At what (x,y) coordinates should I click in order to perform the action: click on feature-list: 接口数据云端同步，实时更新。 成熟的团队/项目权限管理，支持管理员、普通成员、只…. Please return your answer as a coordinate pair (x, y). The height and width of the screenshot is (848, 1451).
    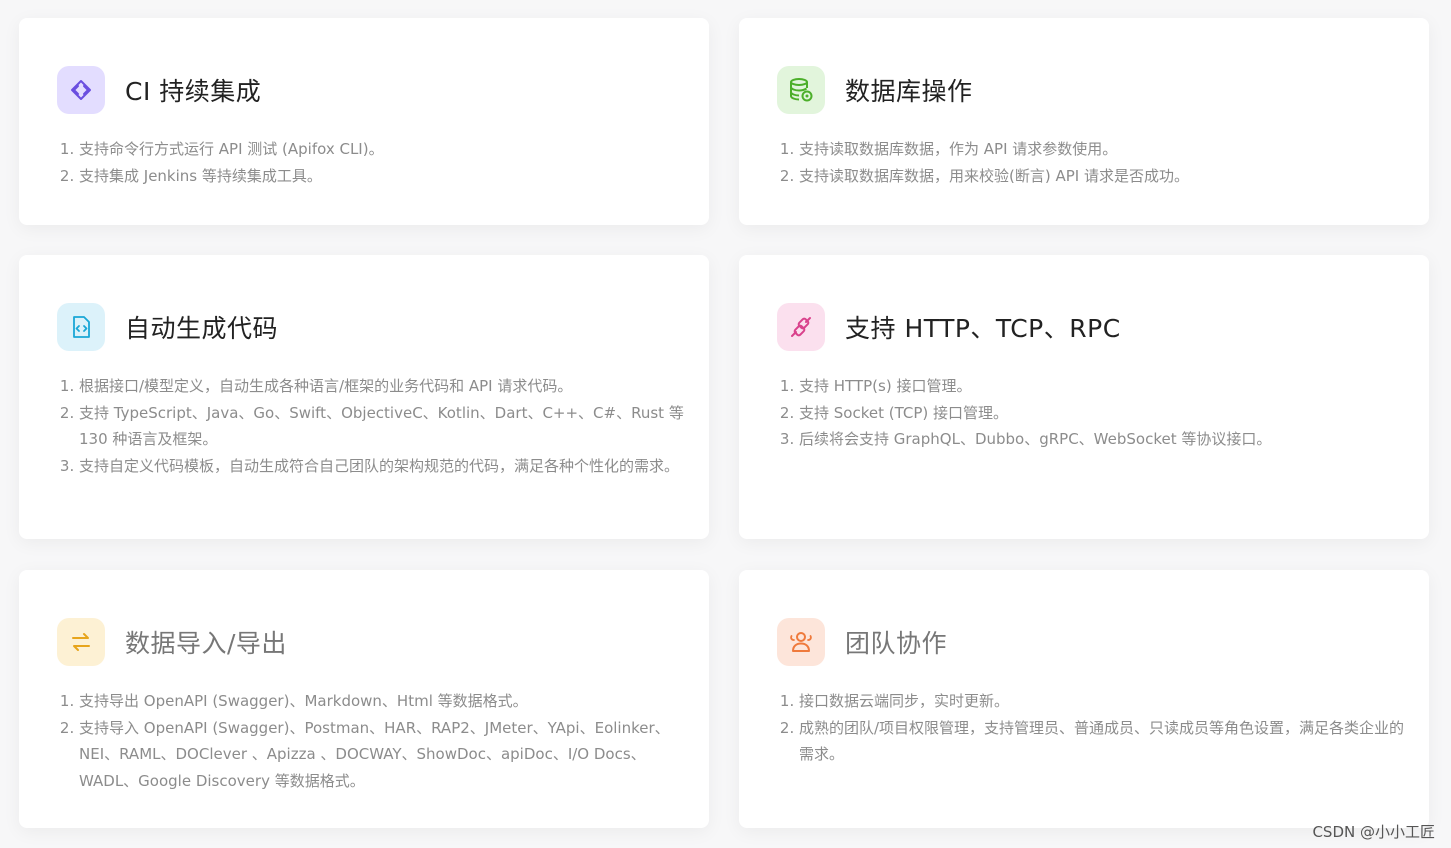
    Looking at the image, I should click on (1095, 728).